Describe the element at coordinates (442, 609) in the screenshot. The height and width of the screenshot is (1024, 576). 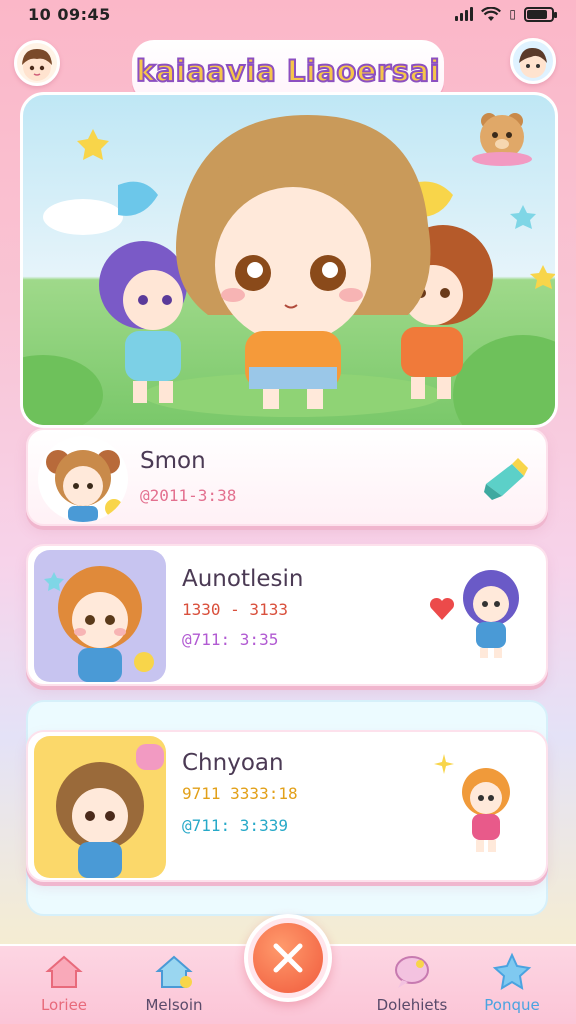
I see `heart-icon` at that location.